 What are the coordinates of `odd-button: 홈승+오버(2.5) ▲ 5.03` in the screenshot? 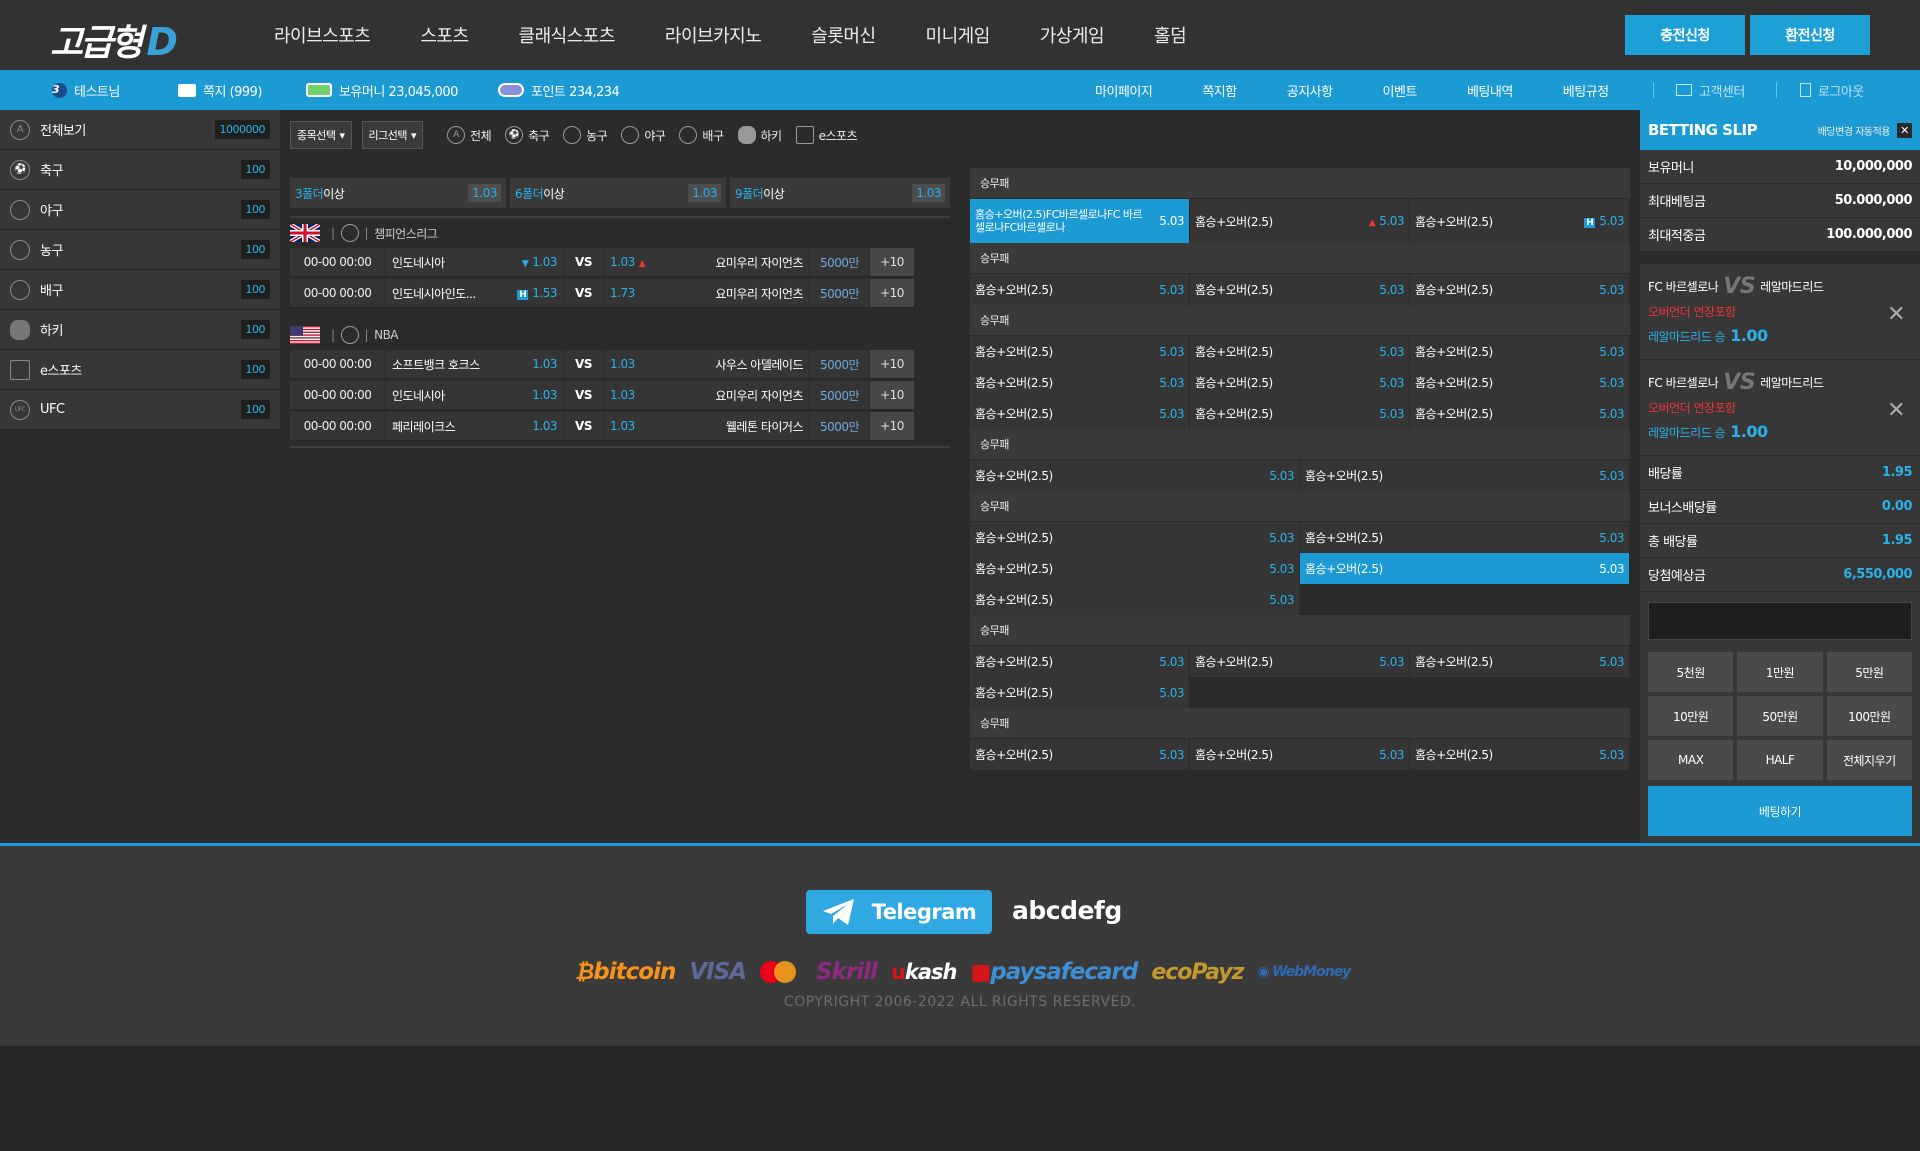 It's located at (1300, 221).